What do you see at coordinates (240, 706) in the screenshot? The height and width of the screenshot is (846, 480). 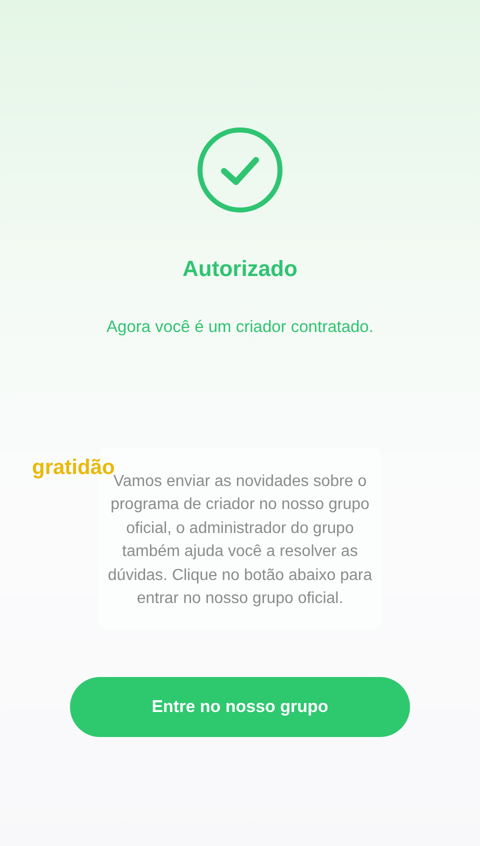 I see `join-group-button: Entre no nosso grupo` at bounding box center [240, 706].